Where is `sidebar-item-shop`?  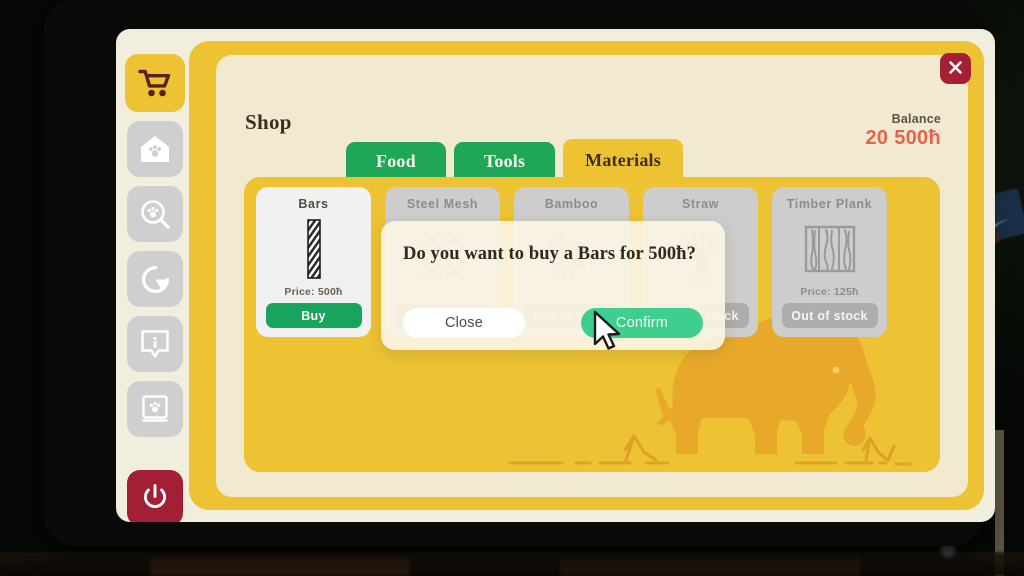 sidebar-item-shop is located at coordinates (155, 83).